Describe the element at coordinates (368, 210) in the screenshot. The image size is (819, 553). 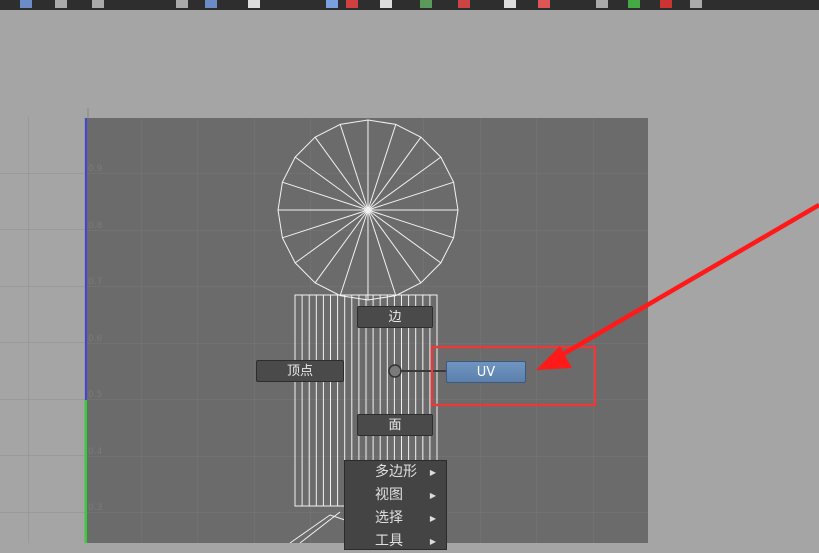
I see `cap-uv-shell` at that location.